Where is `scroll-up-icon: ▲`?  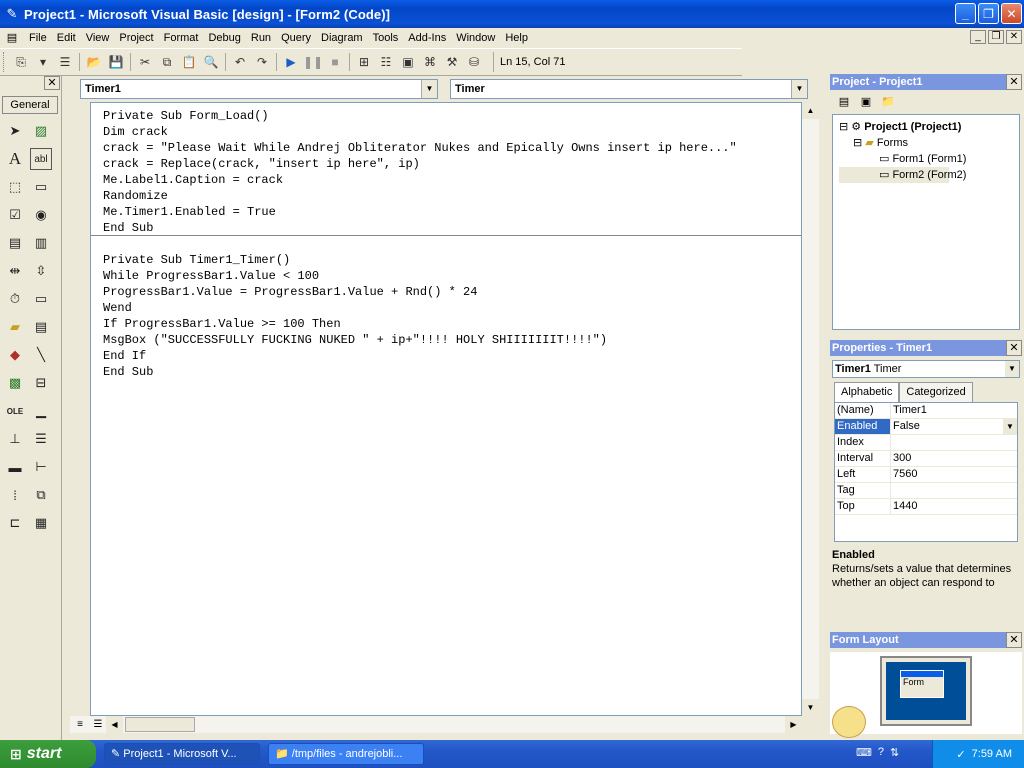
scroll-up-icon: ▲ is located at coordinates (810, 110).